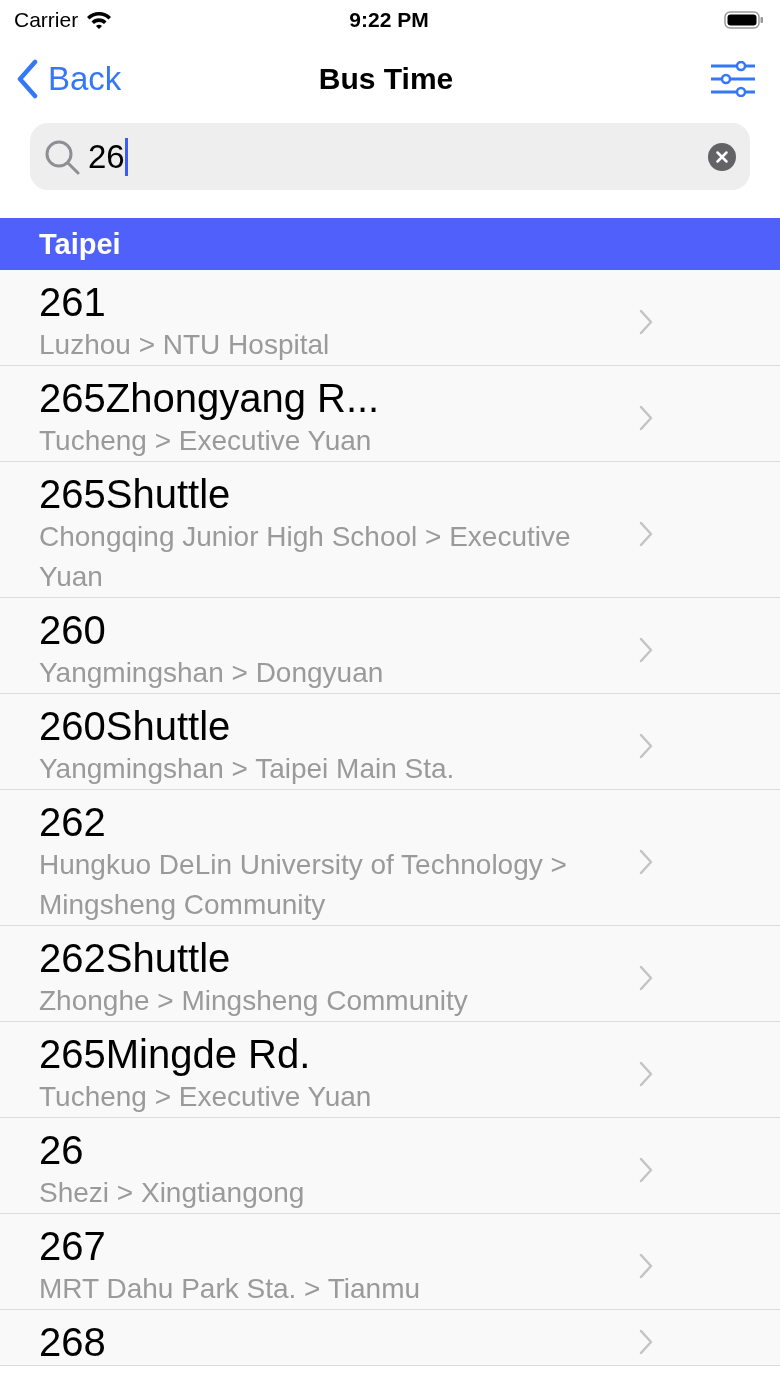 This screenshot has width=780, height=1387. I want to click on route-number: 265Shuttle, so click(135, 494).